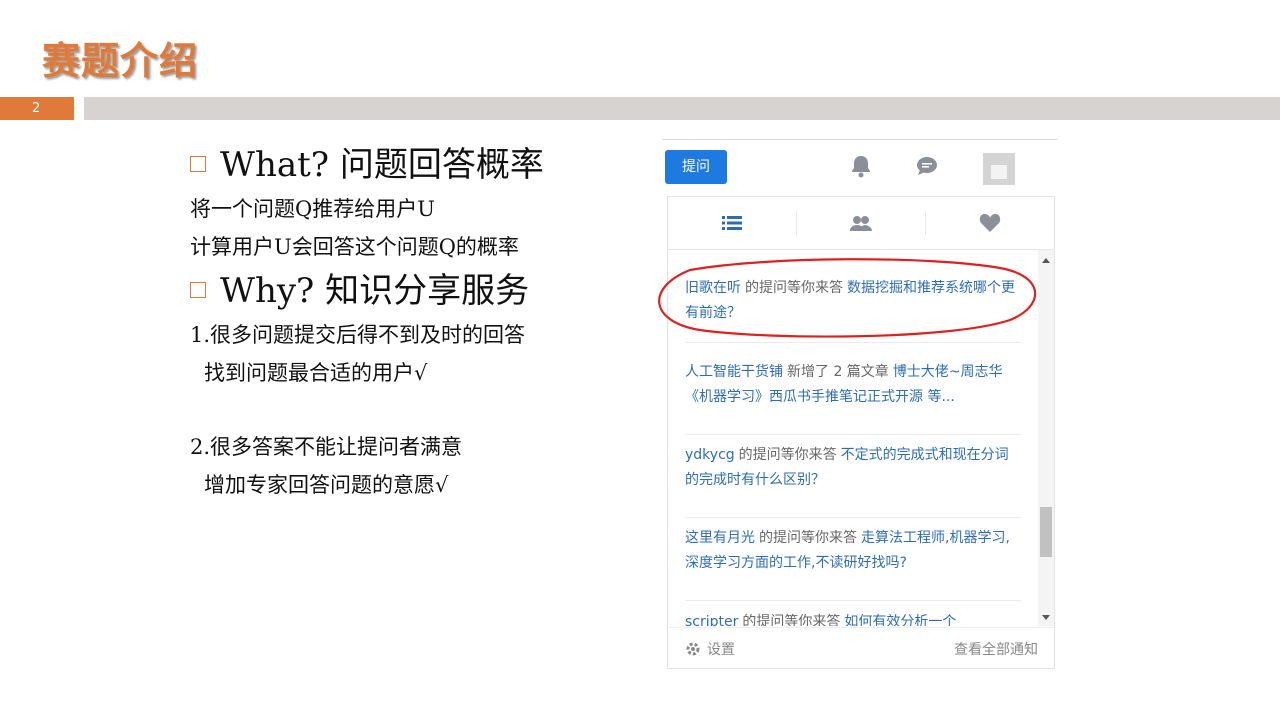  Describe the element at coordinates (1046, 532) in the screenshot. I see `scrollbar-thumb` at that location.